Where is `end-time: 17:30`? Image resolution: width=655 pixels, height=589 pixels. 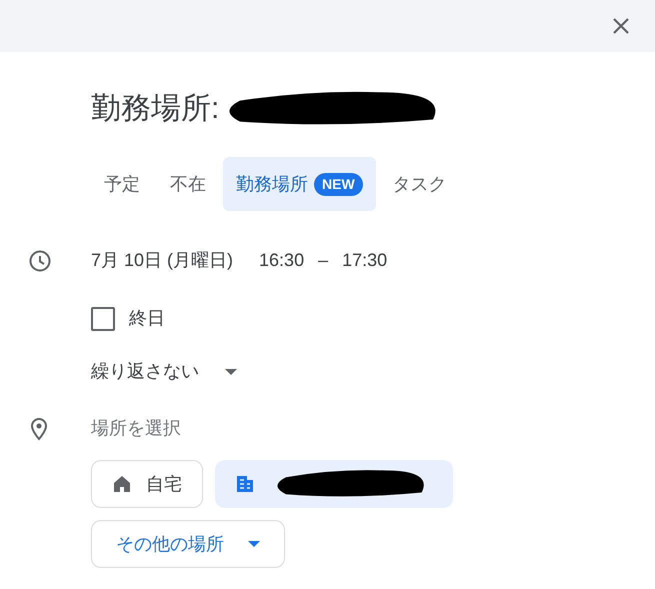 end-time: 17:30 is located at coordinates (365, 260).